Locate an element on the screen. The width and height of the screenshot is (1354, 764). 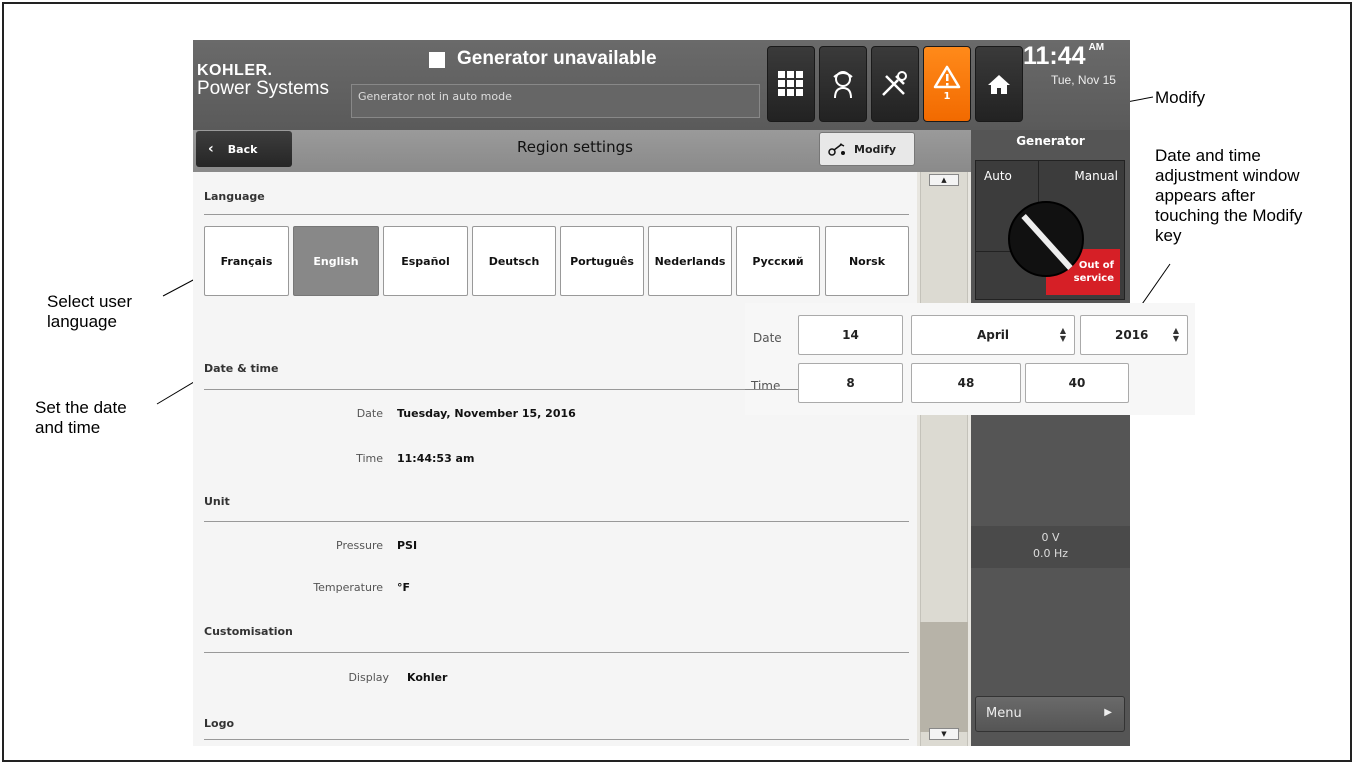
dashboard-button is located at coordinates (791, 84).